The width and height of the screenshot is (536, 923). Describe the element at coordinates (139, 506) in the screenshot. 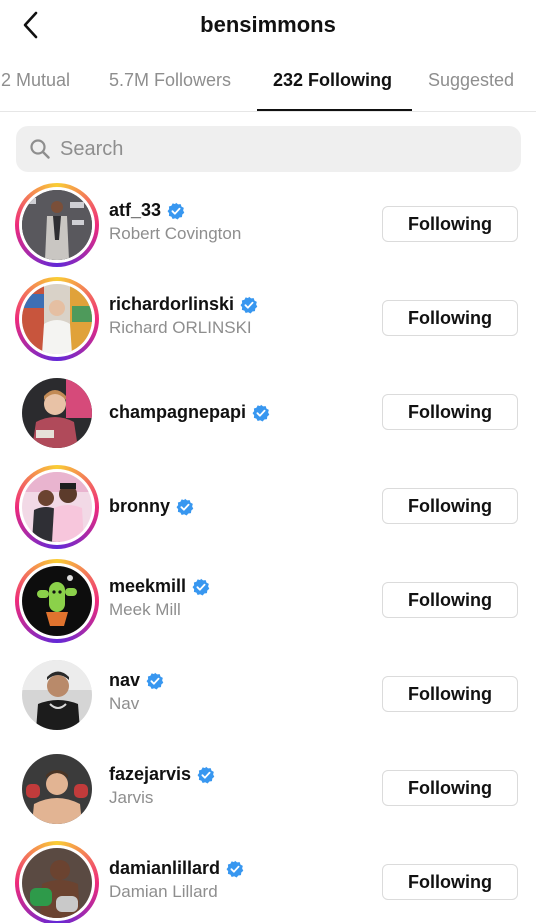

I see `username: bronny` at that location.